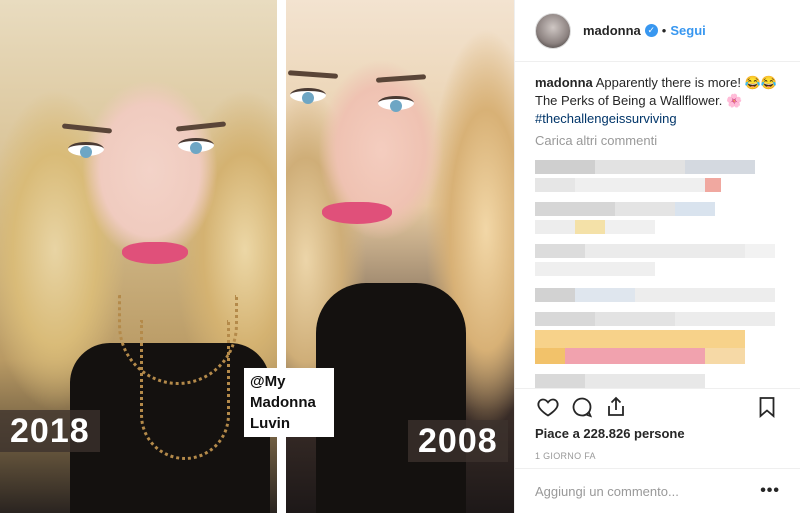 The height and width of the screenshot is (513, 800). What do you see at coordinates (270, 423) in the screenshot?
I see `sticker-line: Luvin` at bounding box center [270, 423].